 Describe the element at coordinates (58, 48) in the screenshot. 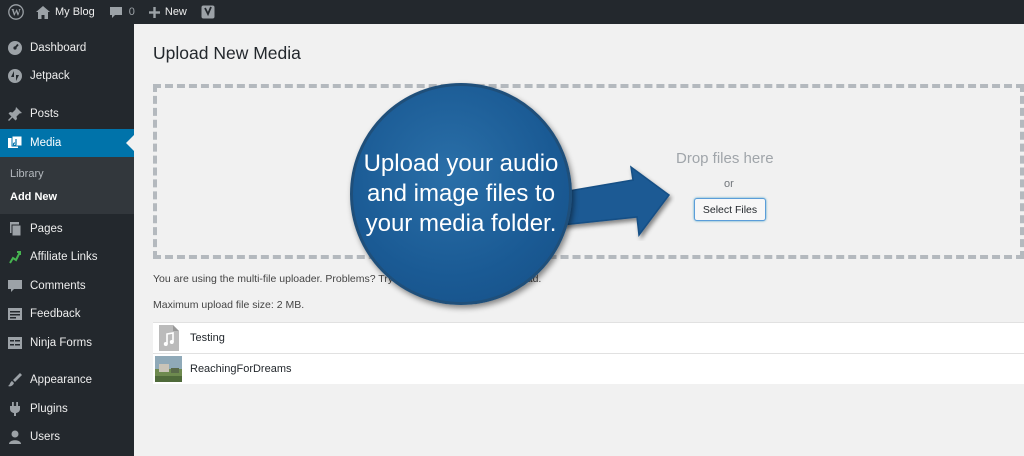

I see `sidebar-item-label: Dashboard` at that location.